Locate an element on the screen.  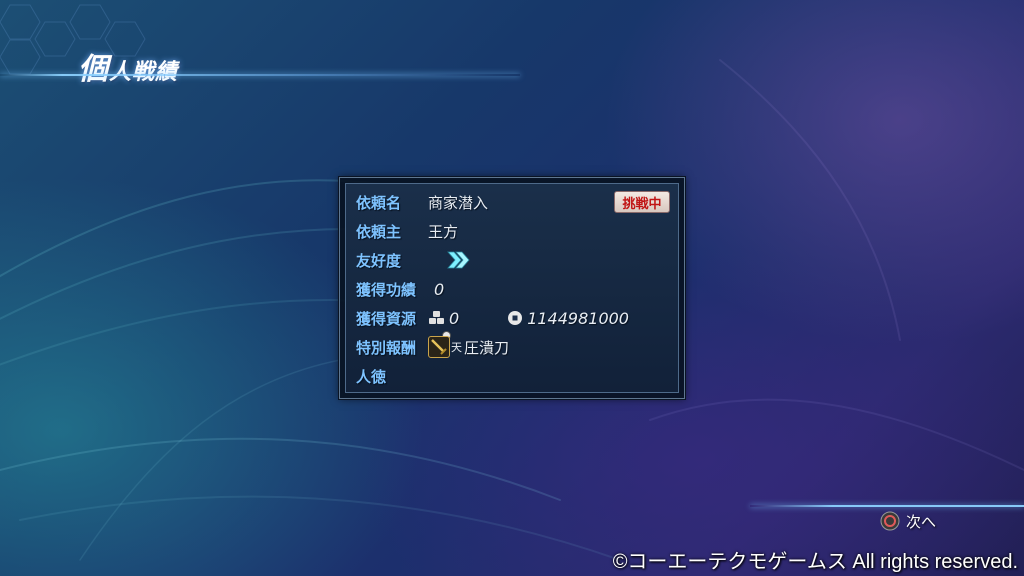
row-client: 依頼主 王方 is located at coordinates (407, 231).